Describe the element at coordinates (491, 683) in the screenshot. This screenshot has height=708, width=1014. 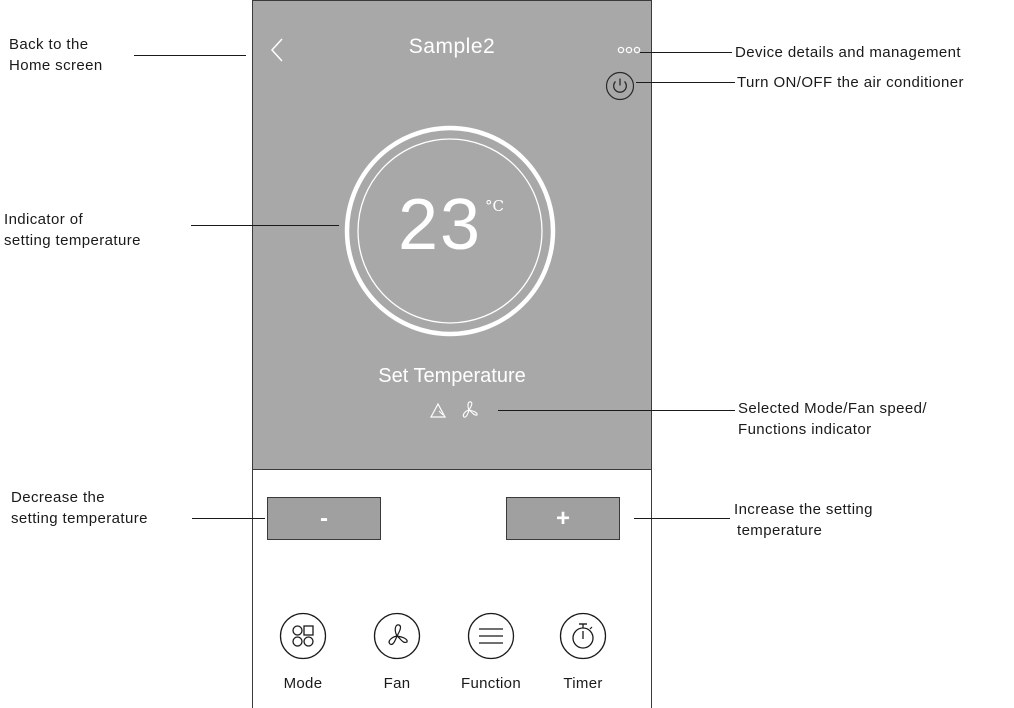
I see `function-label: Function` at that location.